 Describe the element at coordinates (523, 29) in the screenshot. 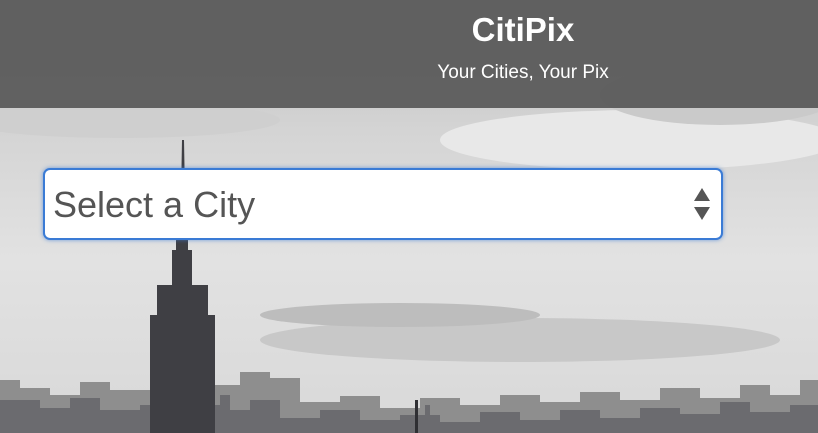

I see `app-title: CitiPix` at that location.